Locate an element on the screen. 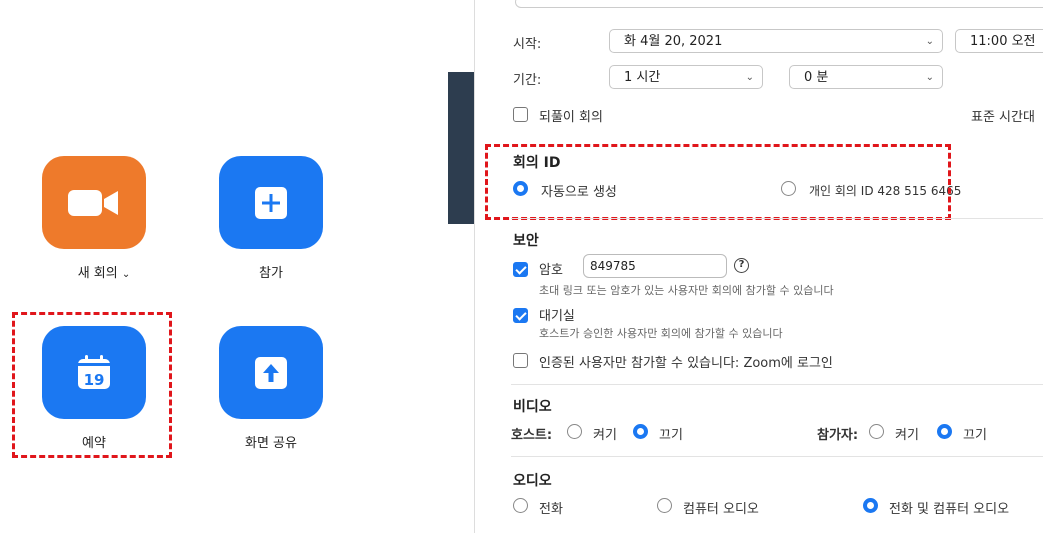 The width and height of the screenshot is (1043, 533). start-date-select: 화 4월 20, 2021 ⌄ is located at coordinates (776, 41).